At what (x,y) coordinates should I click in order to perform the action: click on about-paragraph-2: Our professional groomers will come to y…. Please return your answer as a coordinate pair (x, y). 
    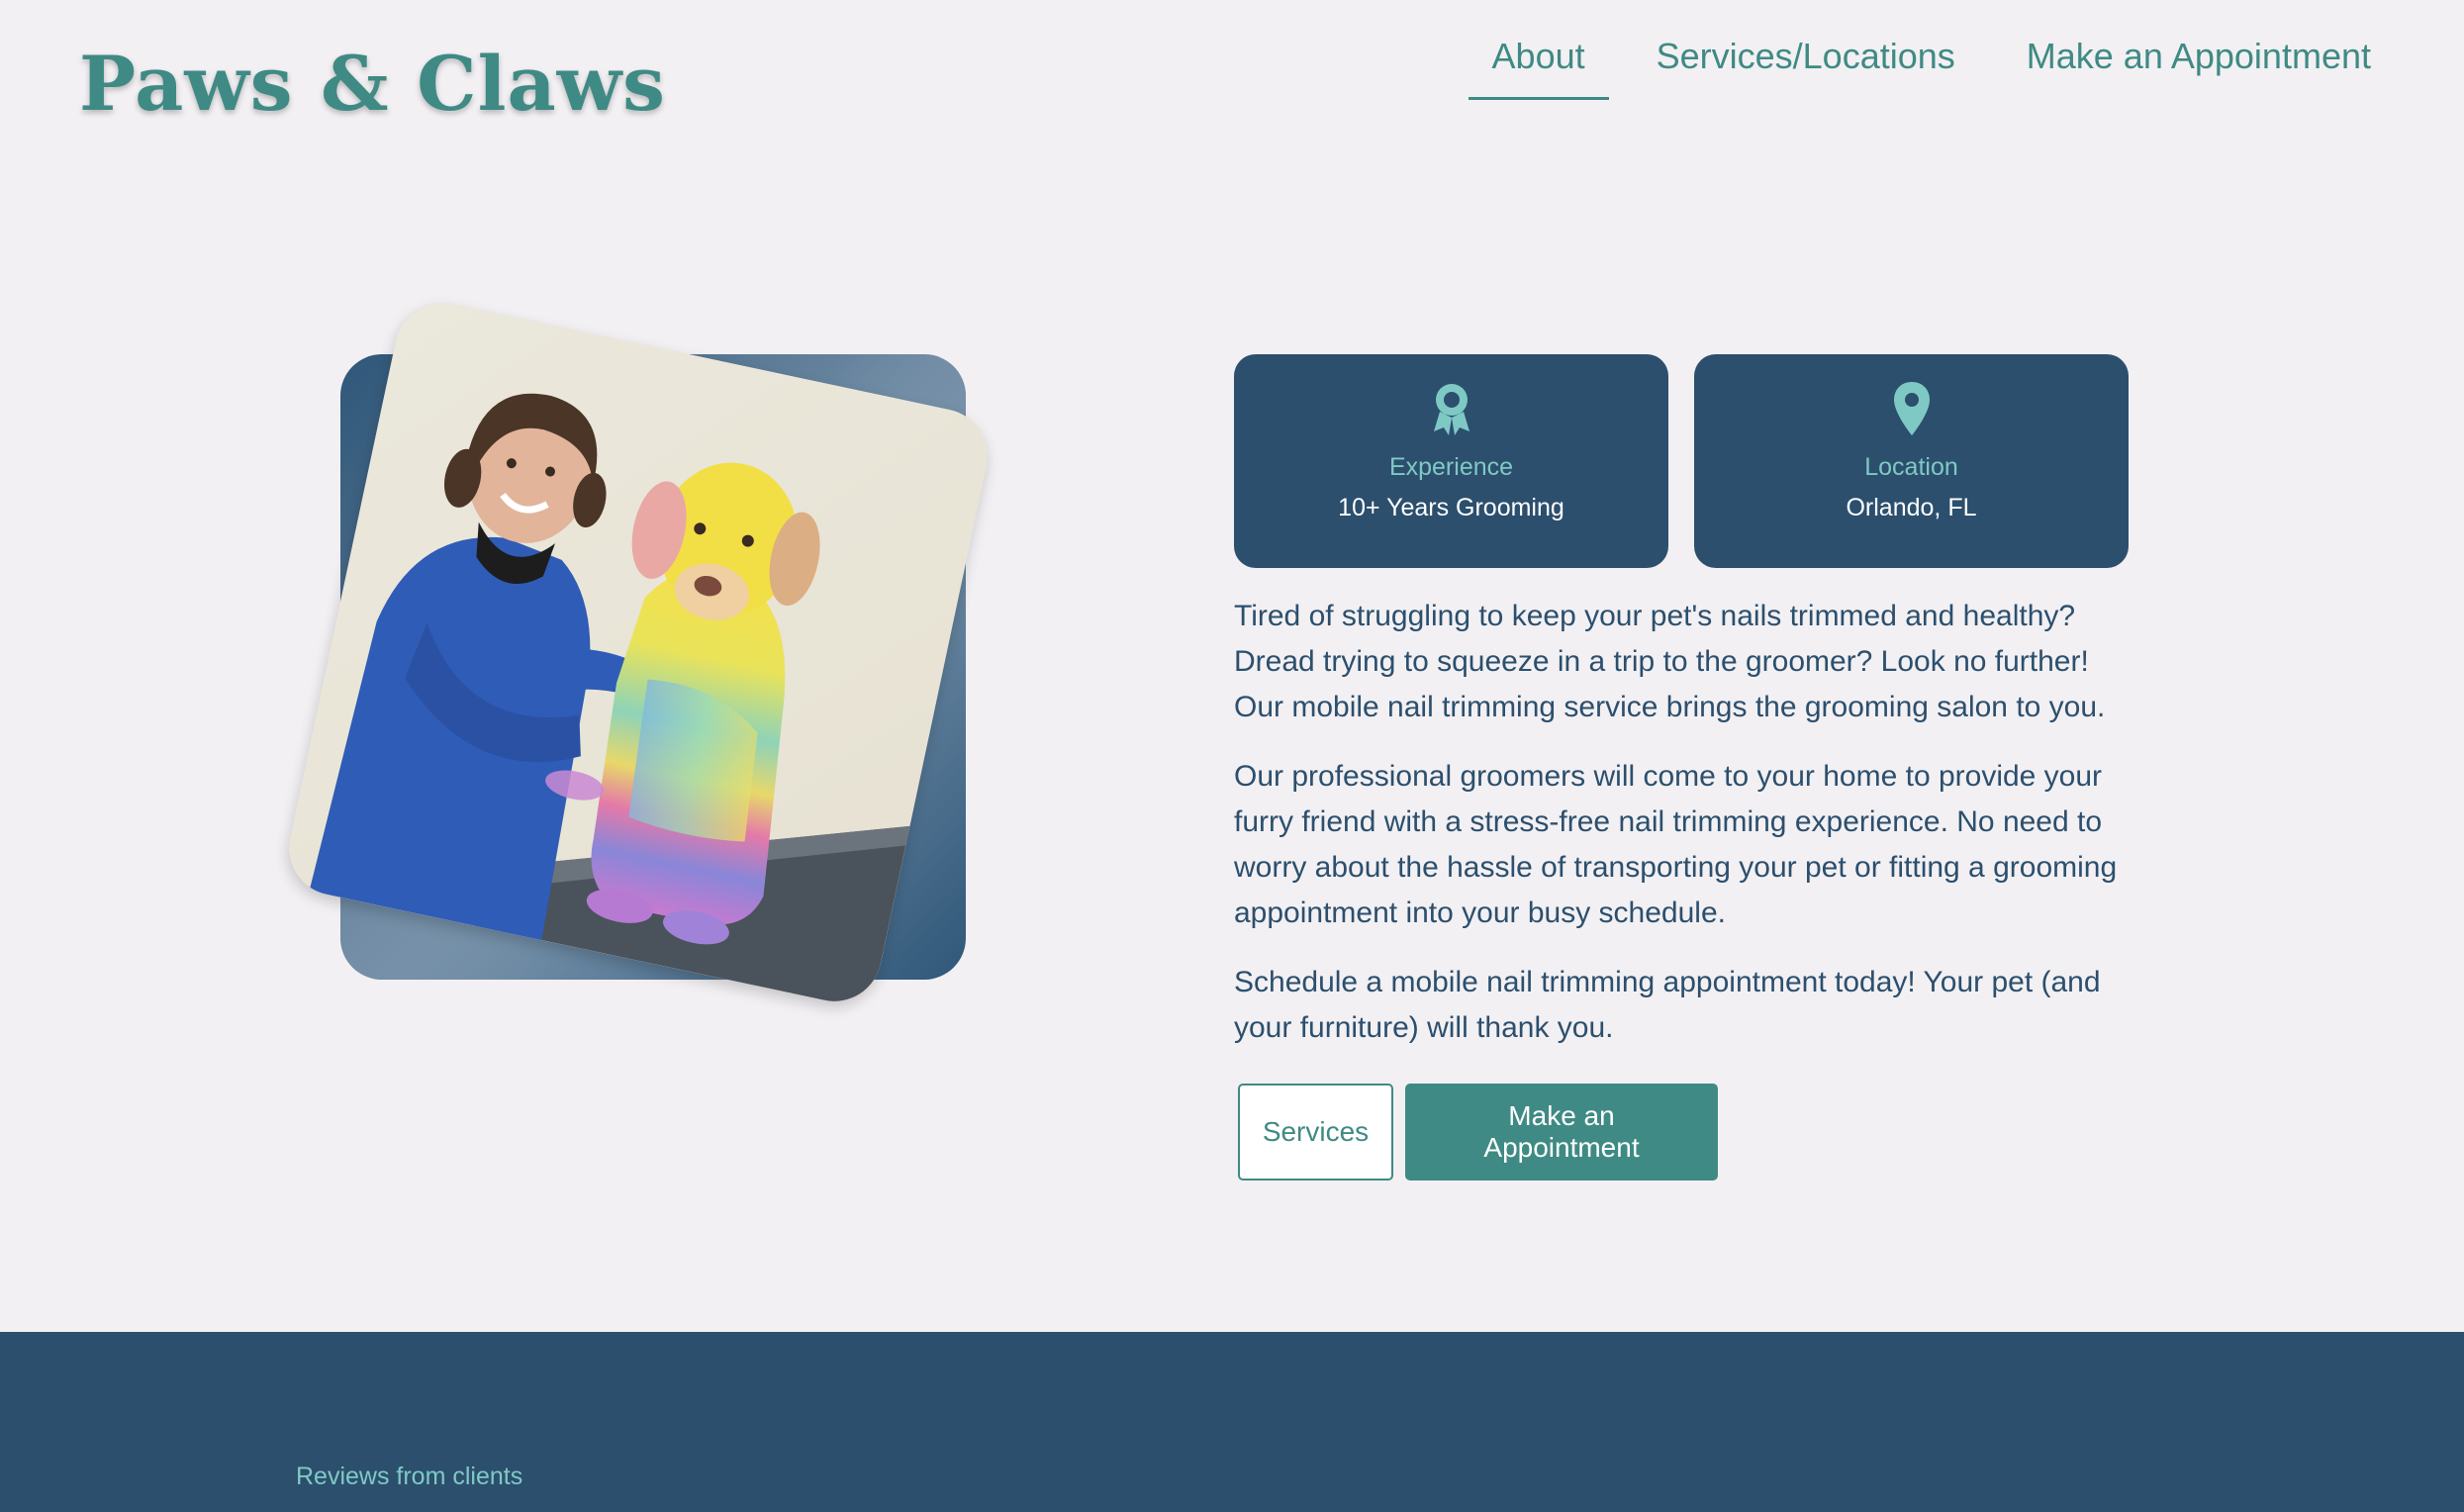
    Looking at the image, I should click on (1676, 845).